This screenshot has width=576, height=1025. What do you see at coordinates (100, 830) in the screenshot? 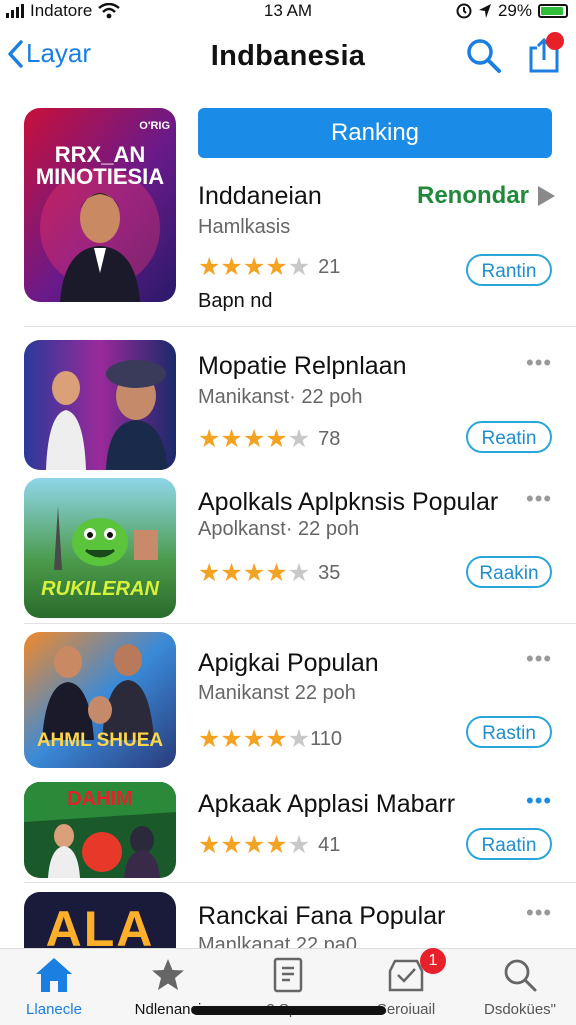
I see `app-thumbnail: DAHIM` at bounding box center [100, 830].